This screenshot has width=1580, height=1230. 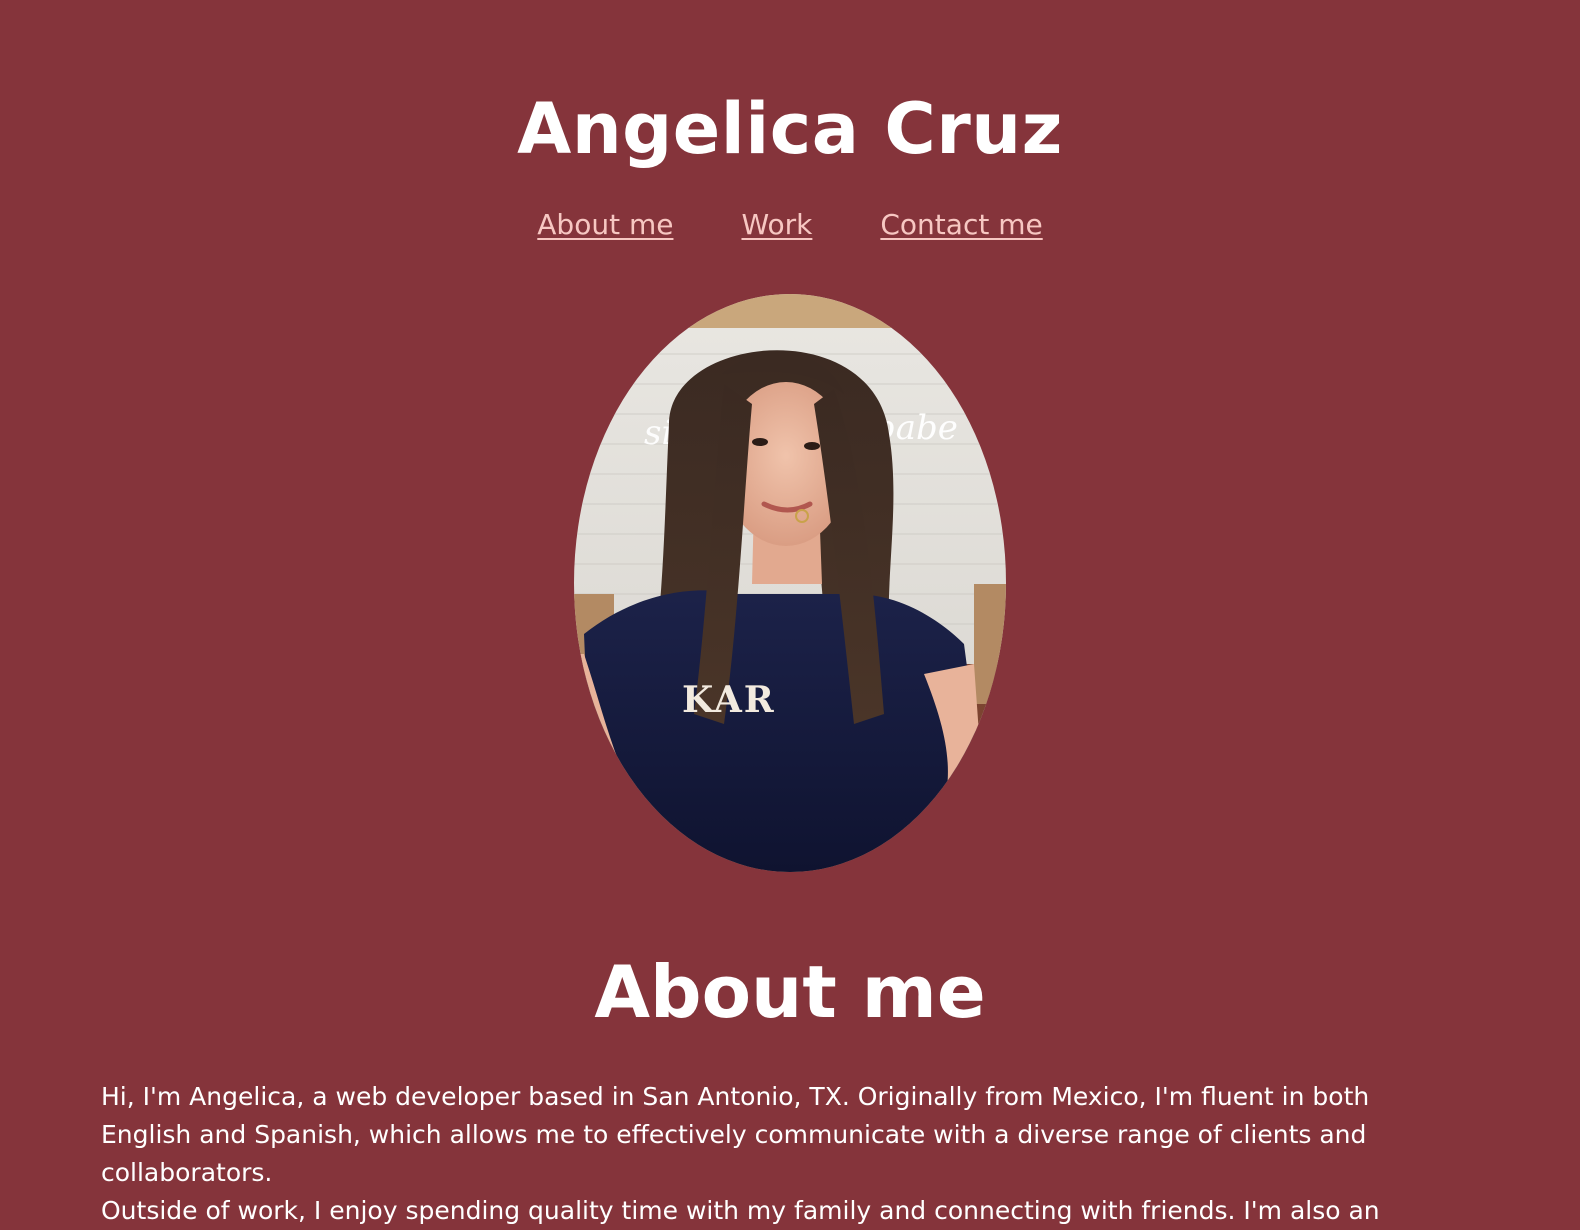 I want to click on about-heading: About me, so click(x=790, y=992).